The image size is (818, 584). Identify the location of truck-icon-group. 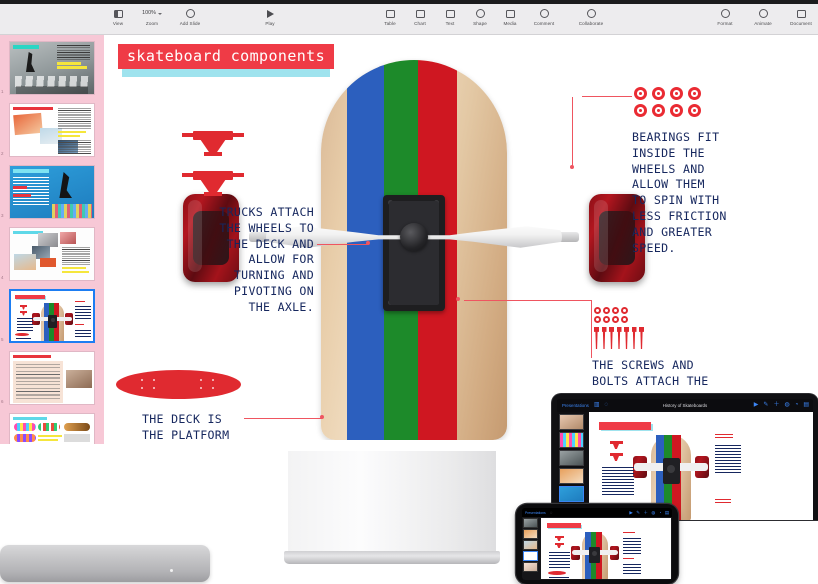
(213, 170).